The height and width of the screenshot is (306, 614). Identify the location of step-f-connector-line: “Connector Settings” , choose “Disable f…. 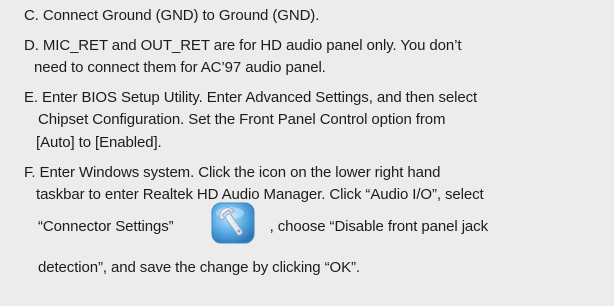
(263, 223).